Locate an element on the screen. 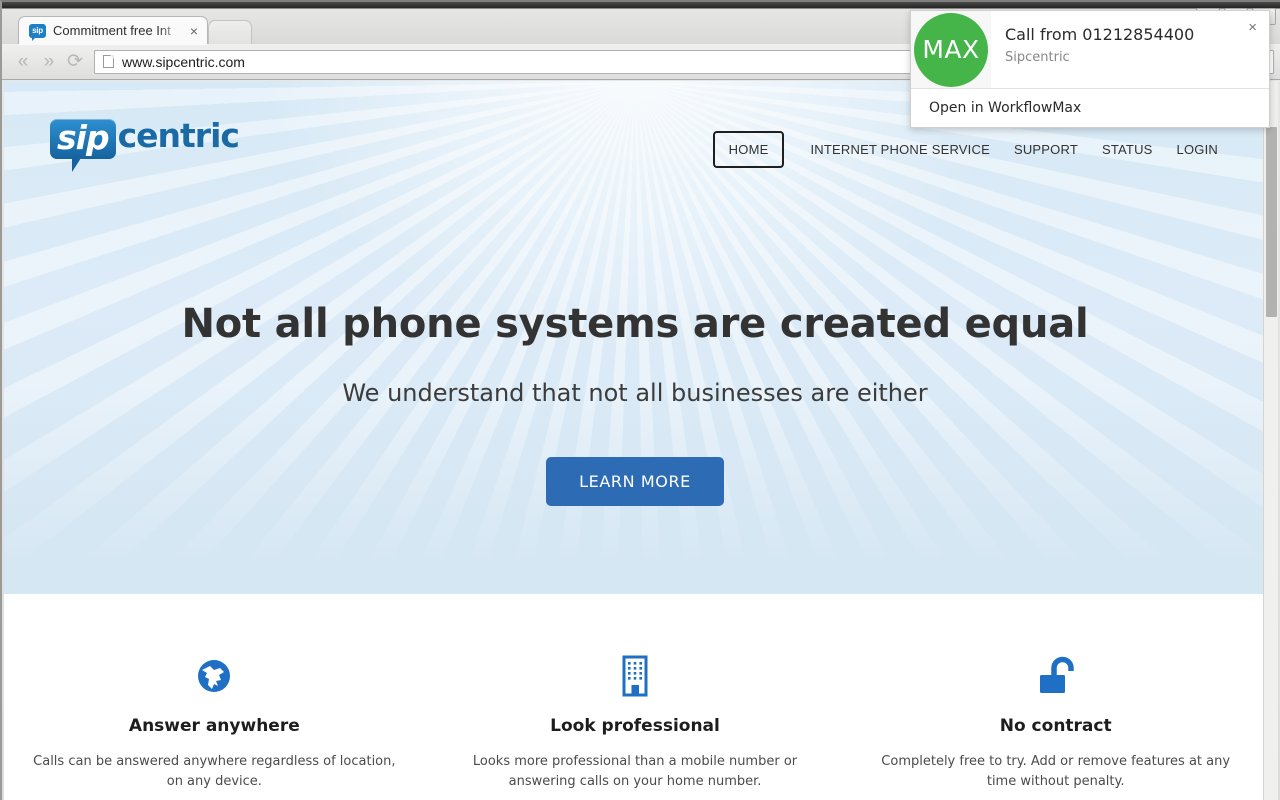  notification-text: Call from 01212854400 Sipcentric is located at coordinates (1130, 49).